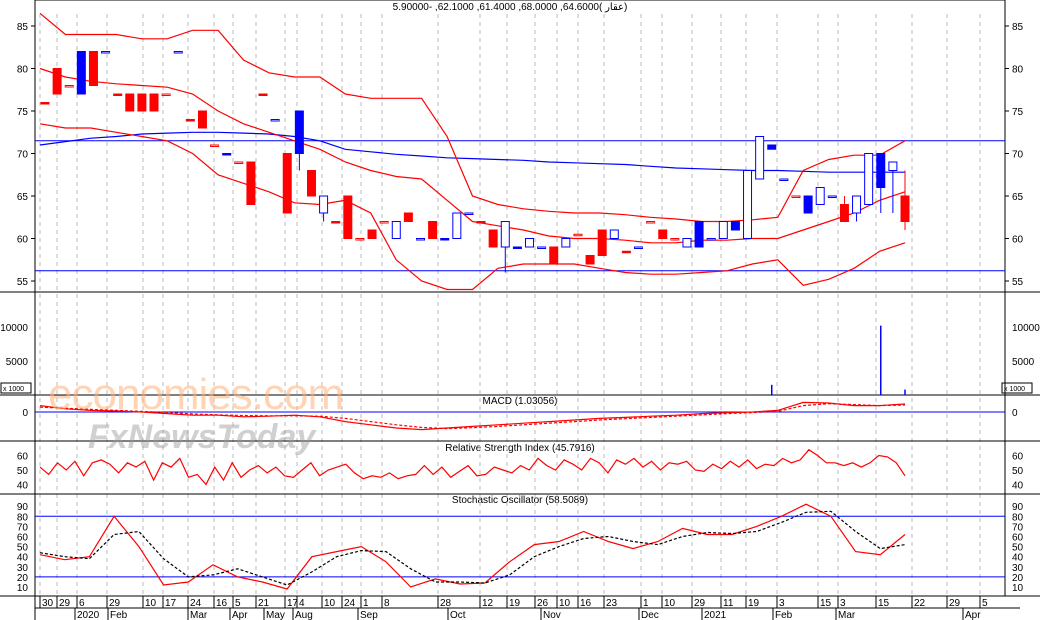 The height and width of the screenshot is (620, 1040). I want to click on x-day-label: 23, so click(612, 603).